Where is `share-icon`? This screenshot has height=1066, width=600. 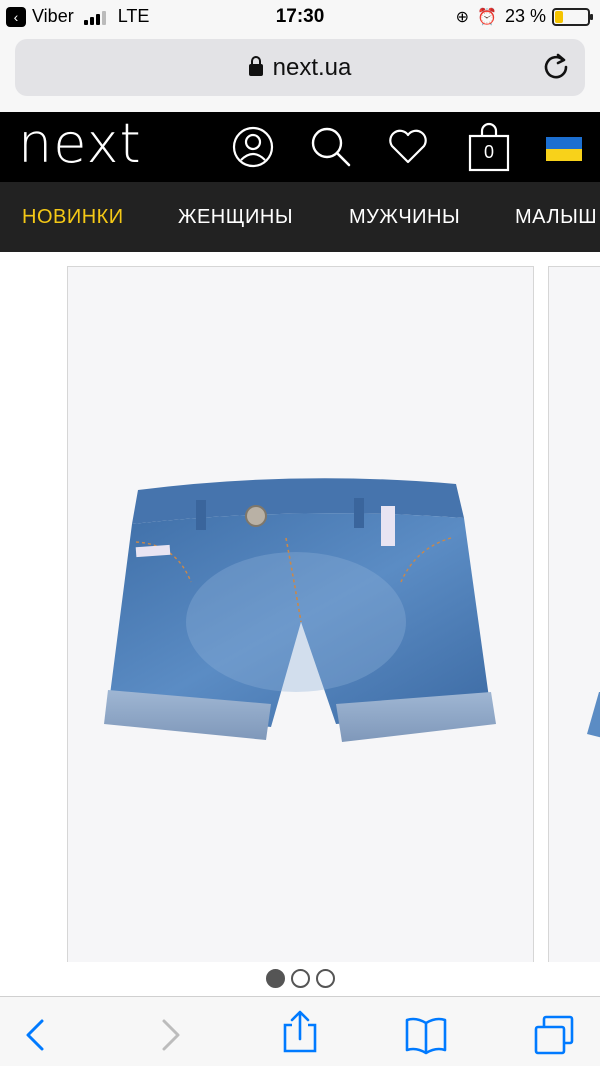 share-icon is located at coordinates (300, 1032).